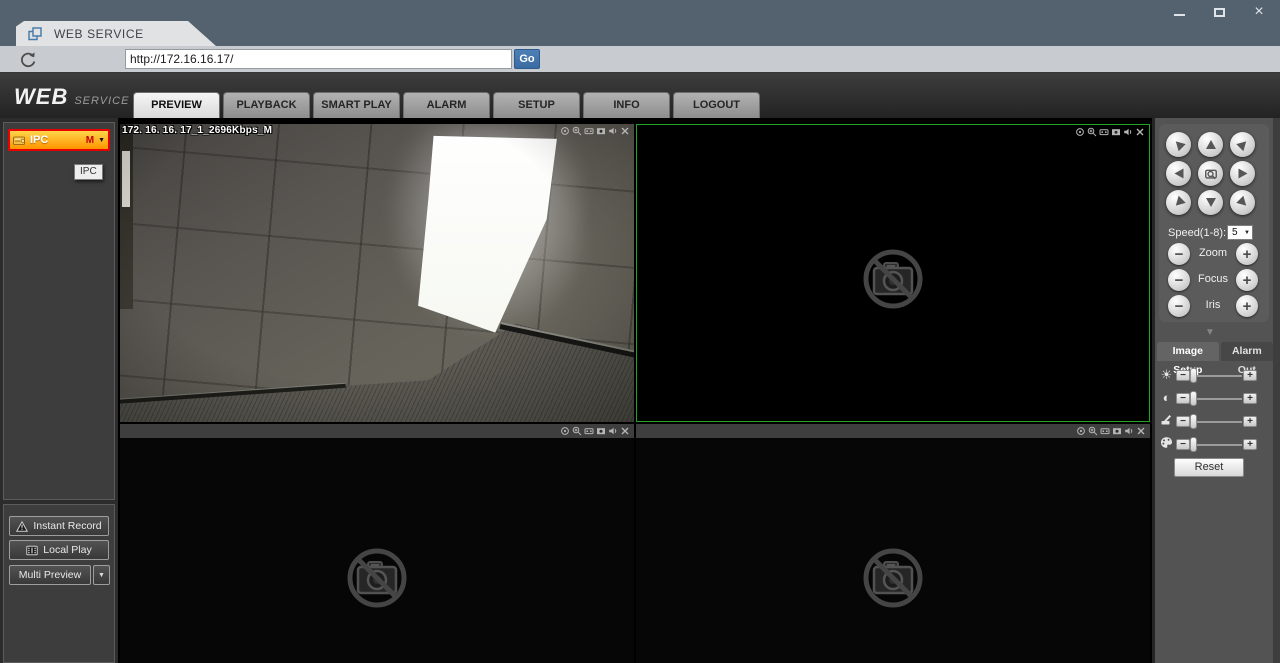 The image size is (1280, 663). I want to click on tab-logout: LOGOUT, so click(716, 105).